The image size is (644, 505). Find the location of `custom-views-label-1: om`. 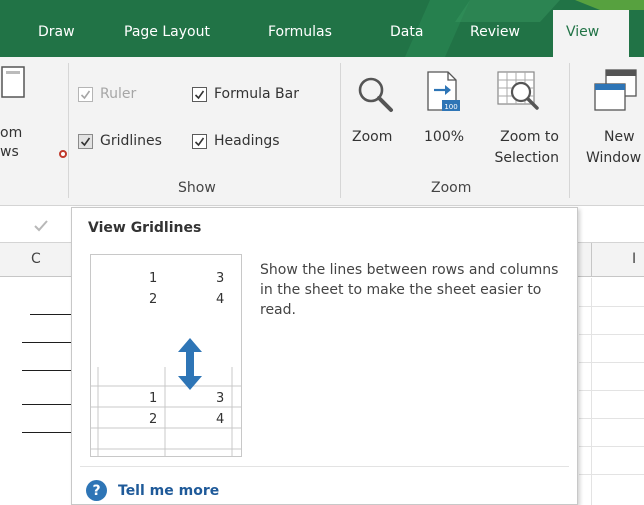

custom-views-label-1: om is located at coordinates (11, 133).